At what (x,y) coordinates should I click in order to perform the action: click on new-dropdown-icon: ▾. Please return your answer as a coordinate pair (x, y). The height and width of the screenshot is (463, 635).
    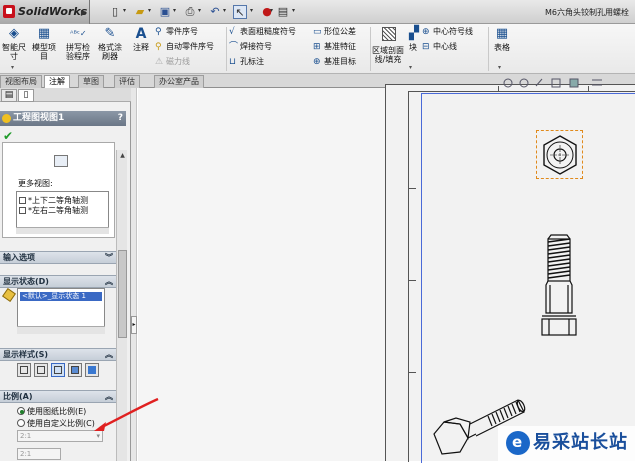
    Looking at the image, I should click on (124, 10).